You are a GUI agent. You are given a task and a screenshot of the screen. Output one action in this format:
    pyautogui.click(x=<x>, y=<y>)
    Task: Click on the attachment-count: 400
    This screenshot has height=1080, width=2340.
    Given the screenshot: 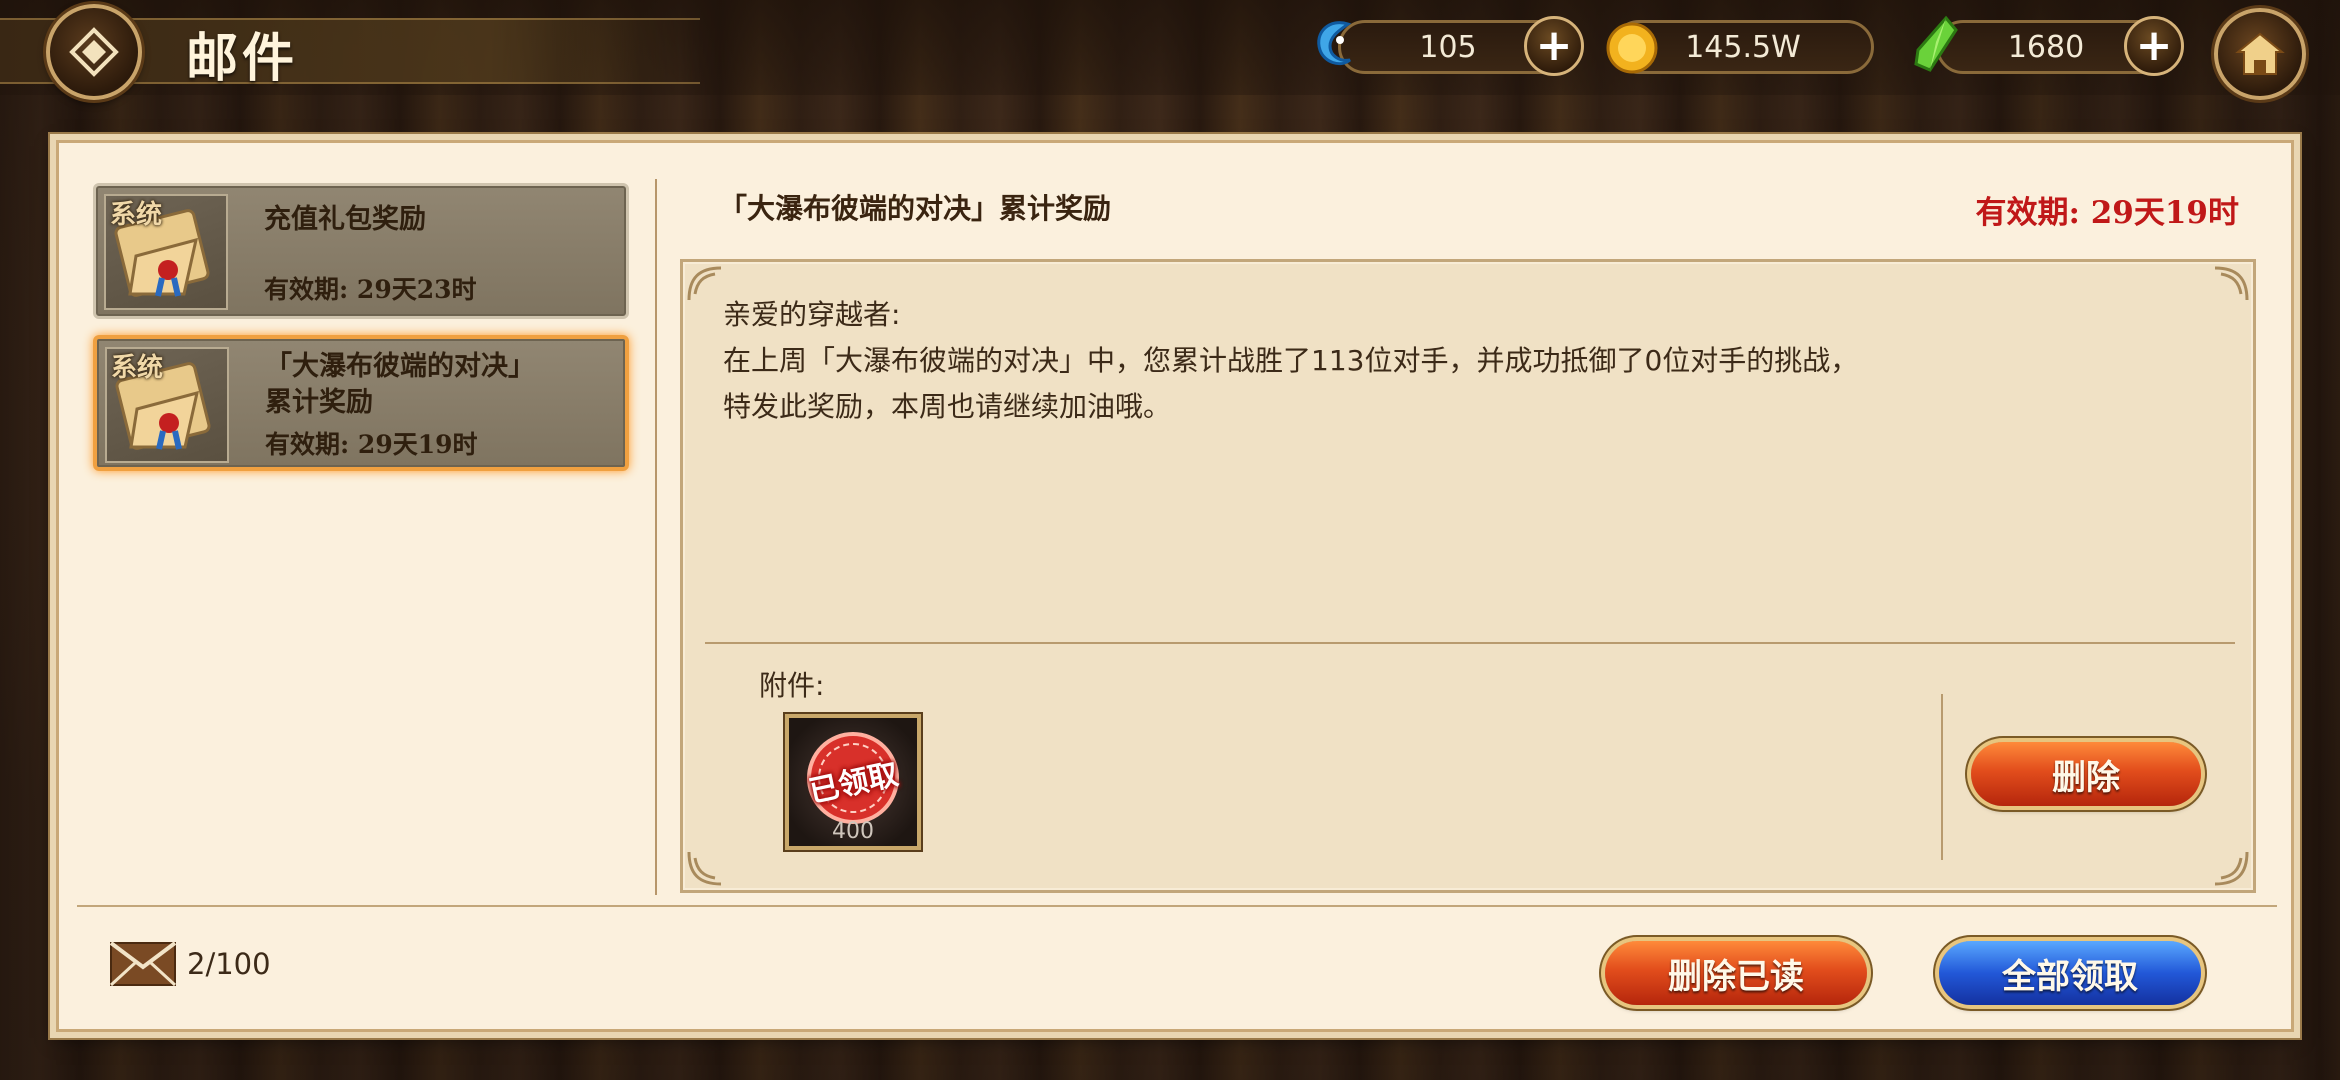 What is the action you would take?
    pyautogui.click(x=853, y=831)
    